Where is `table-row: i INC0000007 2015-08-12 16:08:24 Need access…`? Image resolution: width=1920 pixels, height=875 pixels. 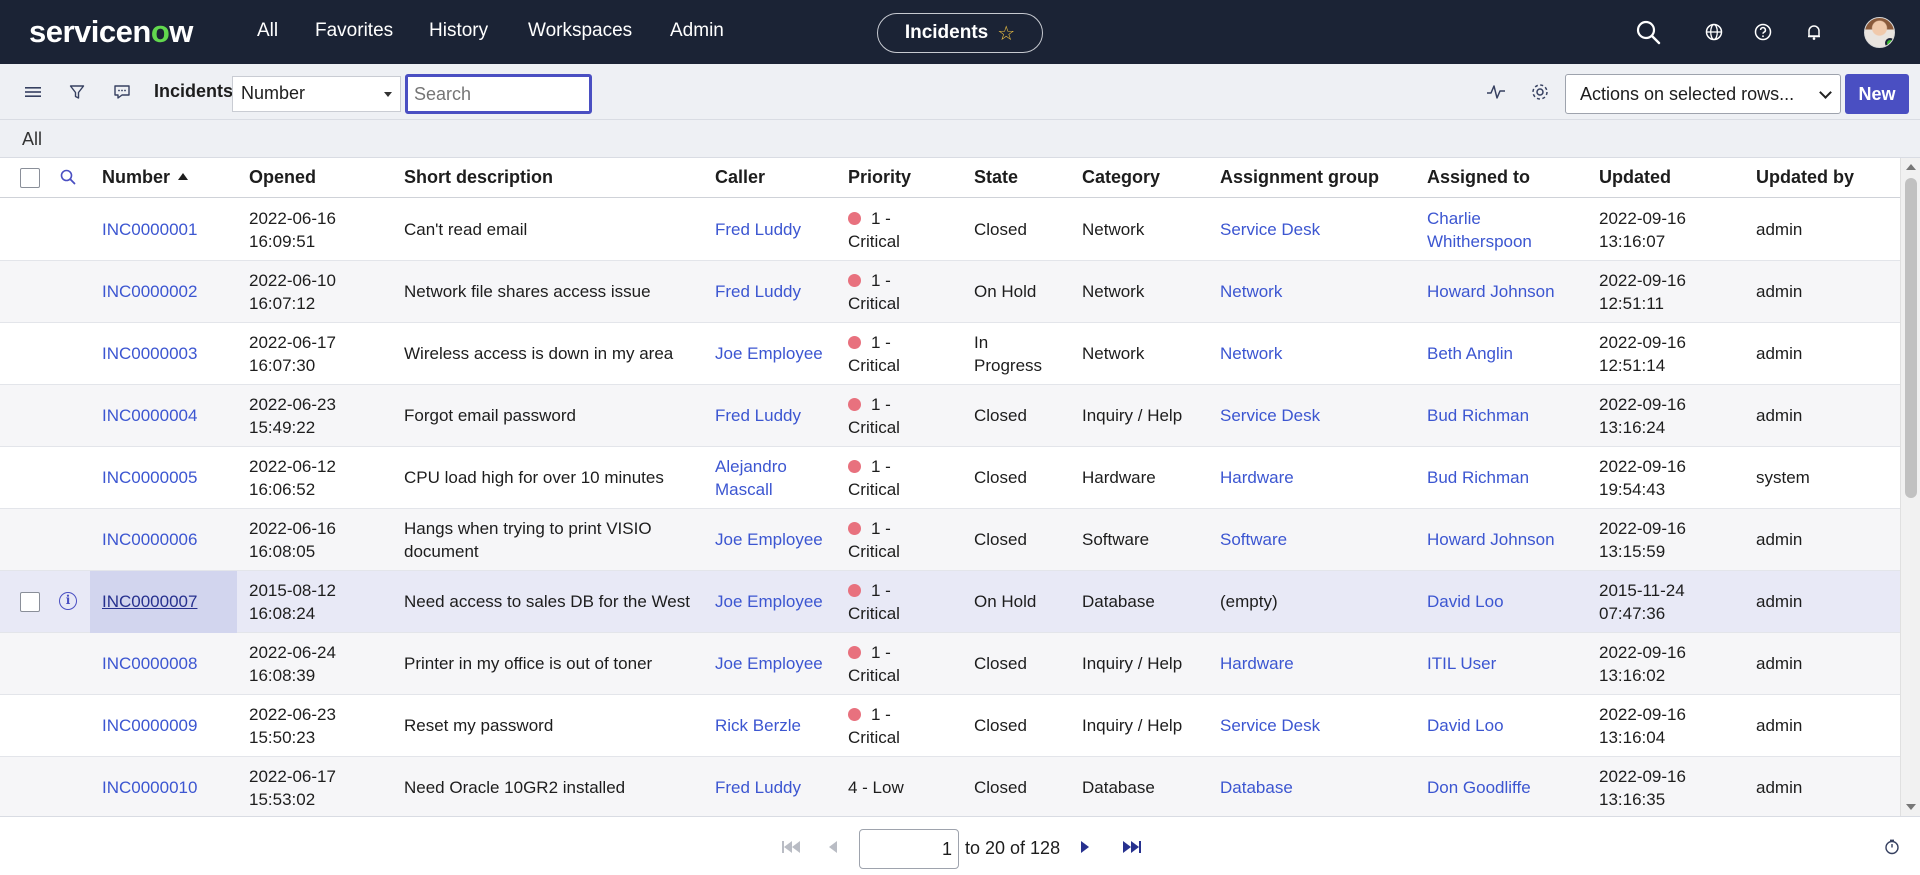 table-row: i INC0000007 2015-08-12 16:08:24 Need access… is located at coordinates (950, 602).